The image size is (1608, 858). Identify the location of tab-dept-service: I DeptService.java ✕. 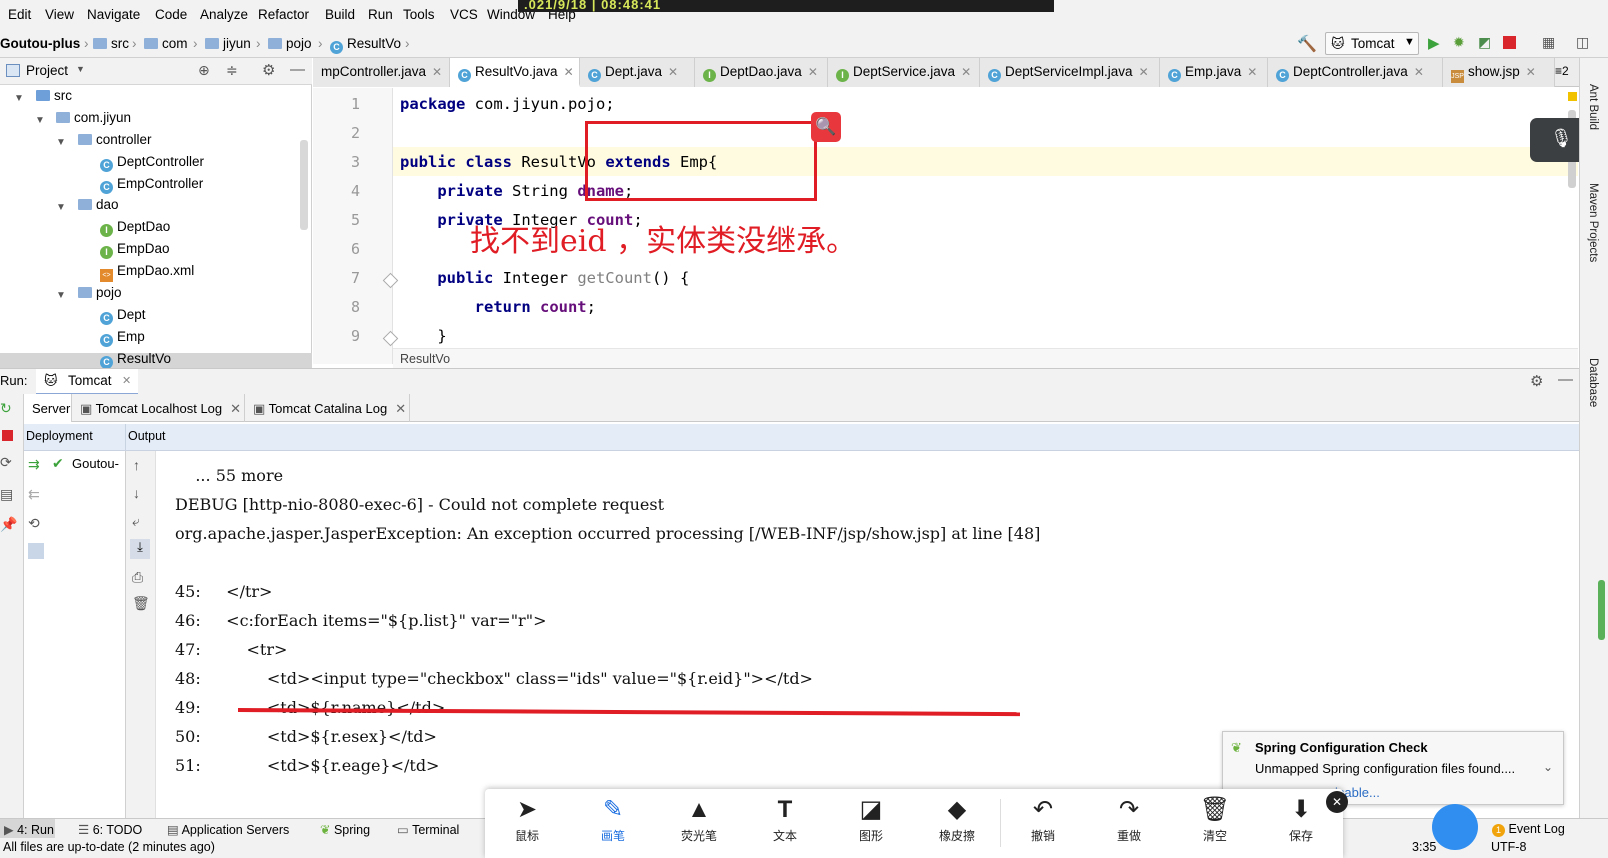
(904, 72).